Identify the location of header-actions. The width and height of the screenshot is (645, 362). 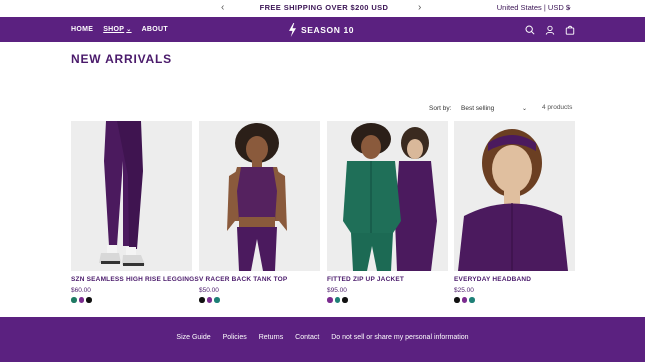
(550, 29).